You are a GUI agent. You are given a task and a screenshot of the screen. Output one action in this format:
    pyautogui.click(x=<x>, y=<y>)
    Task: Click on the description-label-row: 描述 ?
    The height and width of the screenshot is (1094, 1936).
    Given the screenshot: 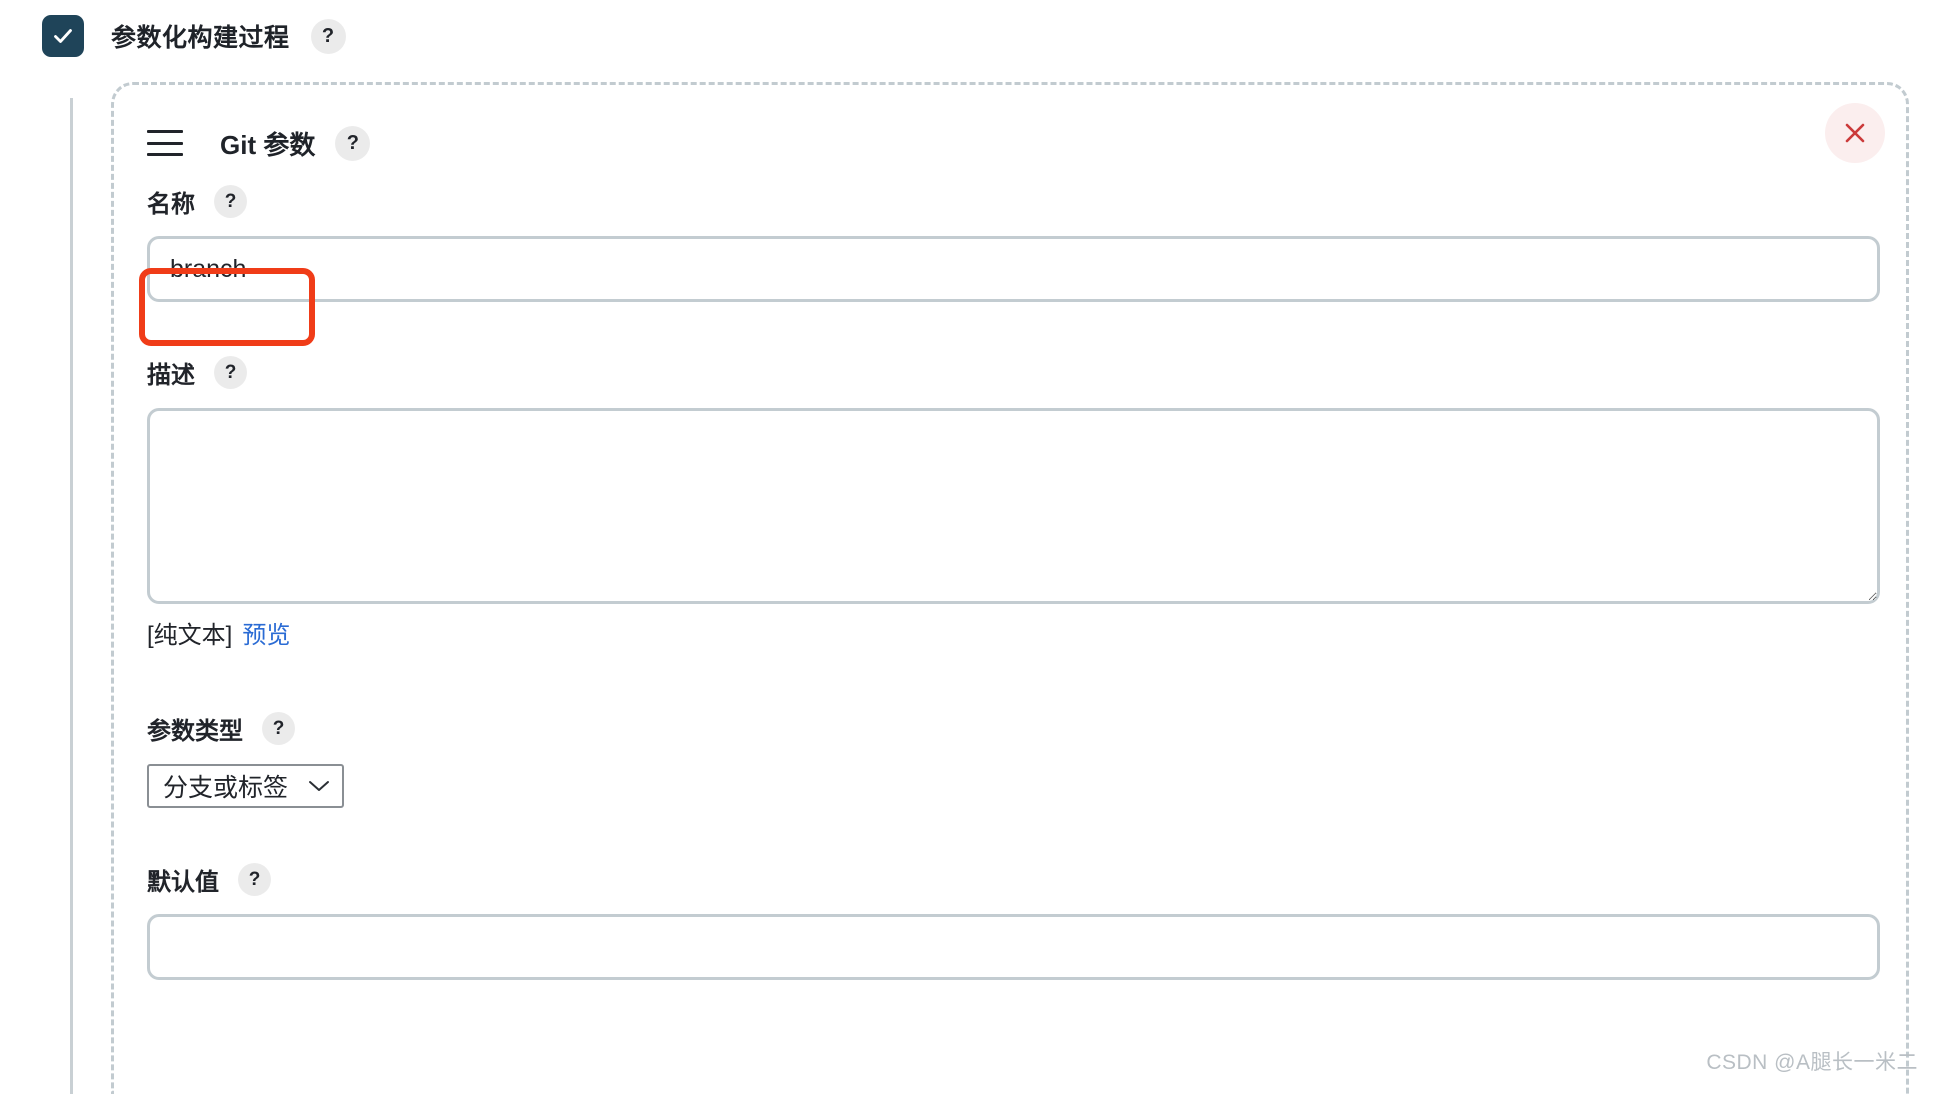 What is the action you would take?
    pyautogui.click(x=1013, y=372)
    